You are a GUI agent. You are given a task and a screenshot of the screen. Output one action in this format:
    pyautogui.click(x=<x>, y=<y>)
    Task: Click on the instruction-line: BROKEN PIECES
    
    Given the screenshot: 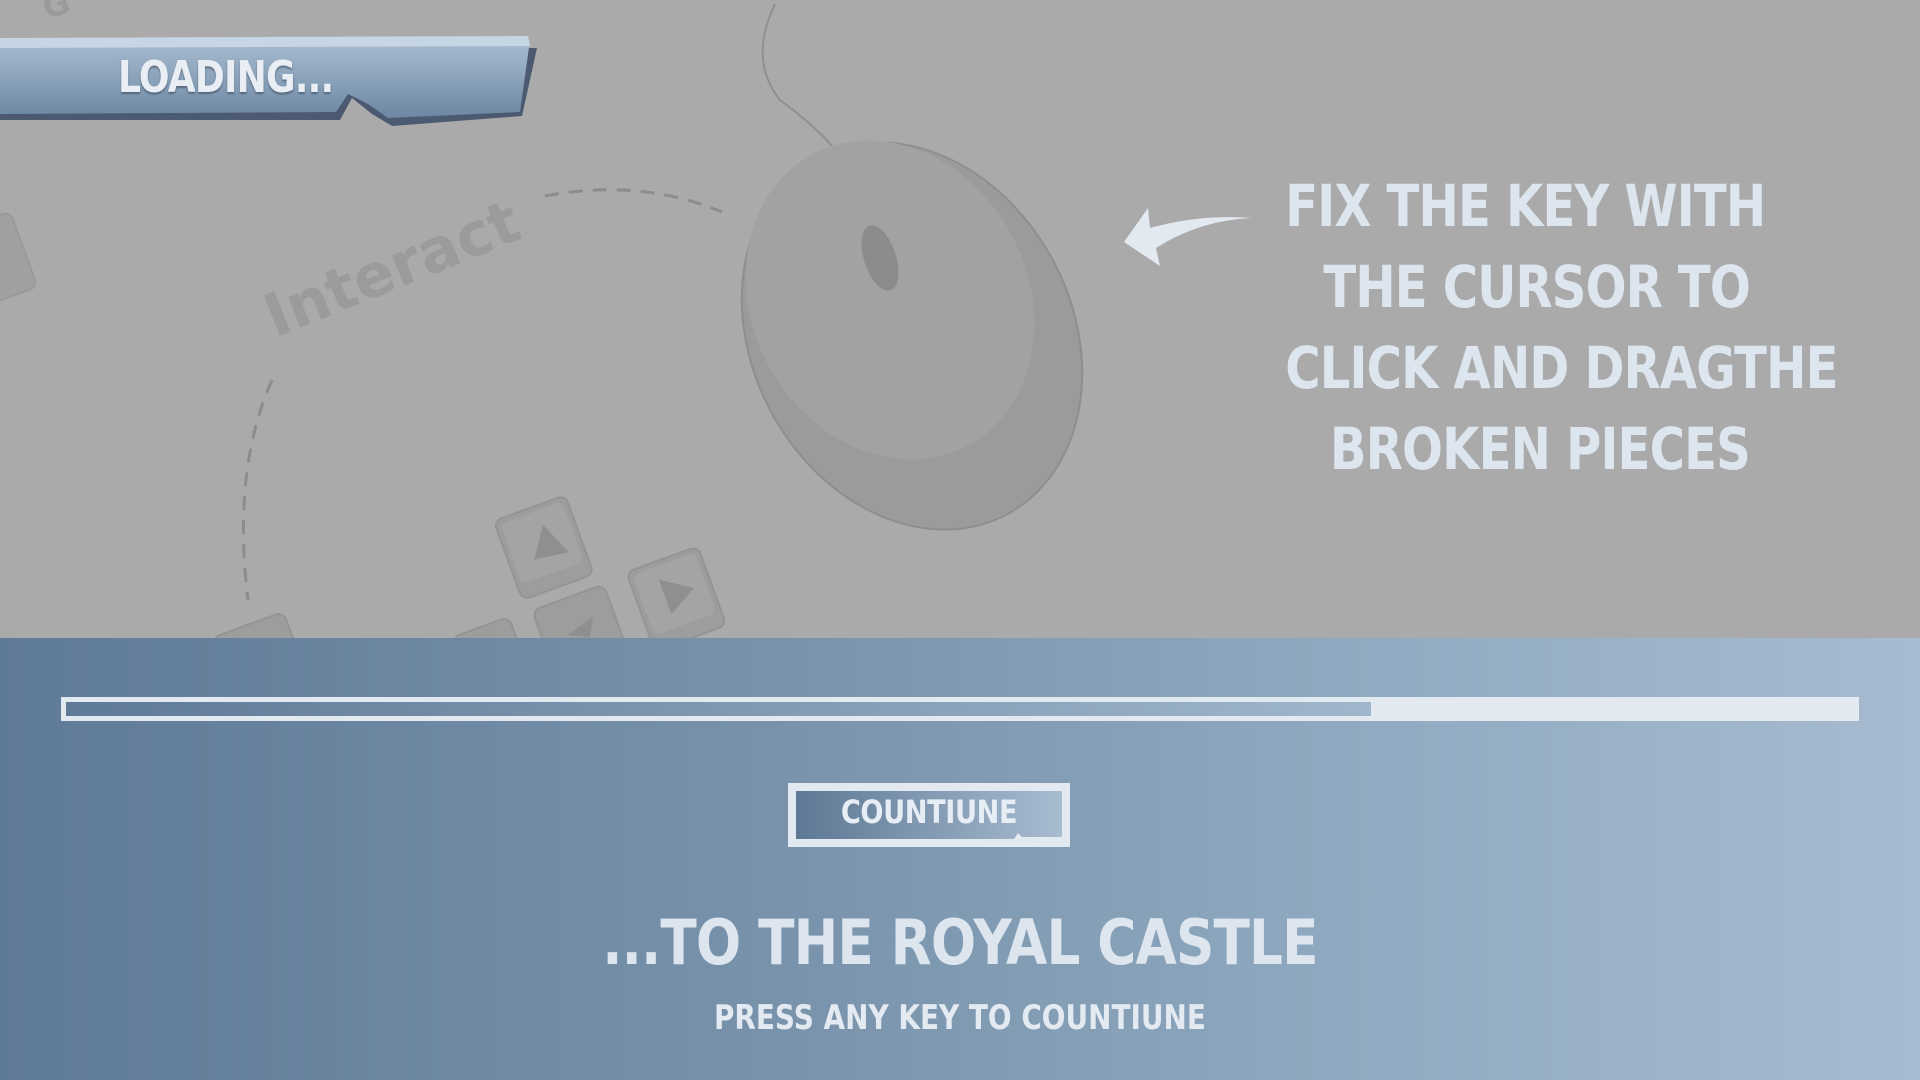 What is the action you would take?
    pyautogui.click(x=1540, y=449)
    